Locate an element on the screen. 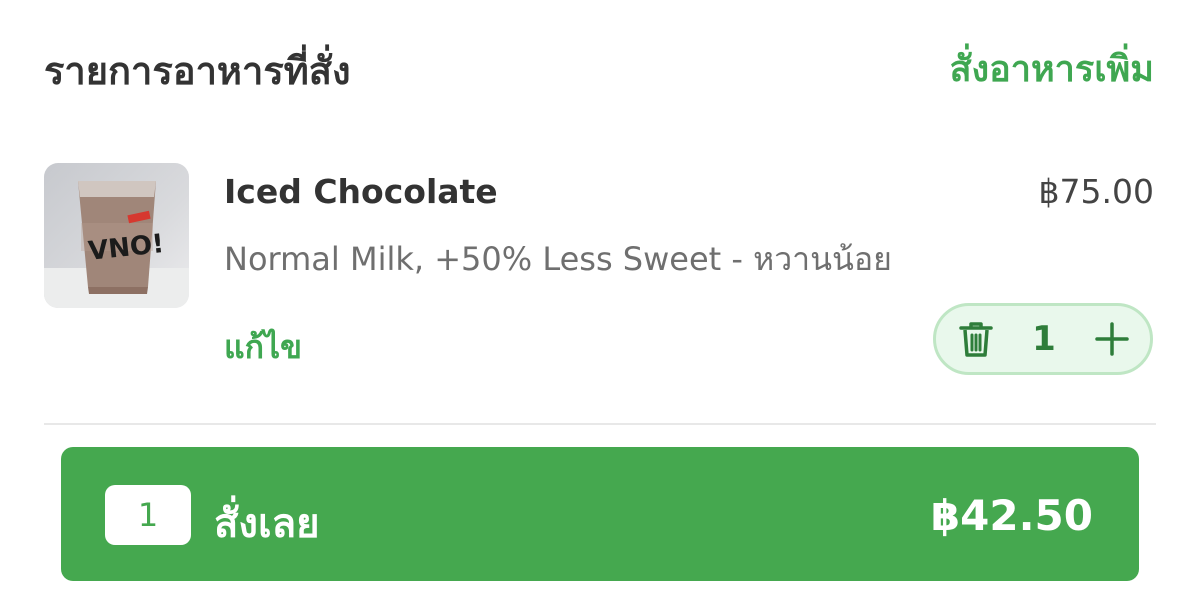  item-count-badge: 1 is located at coordinates (148, 515).